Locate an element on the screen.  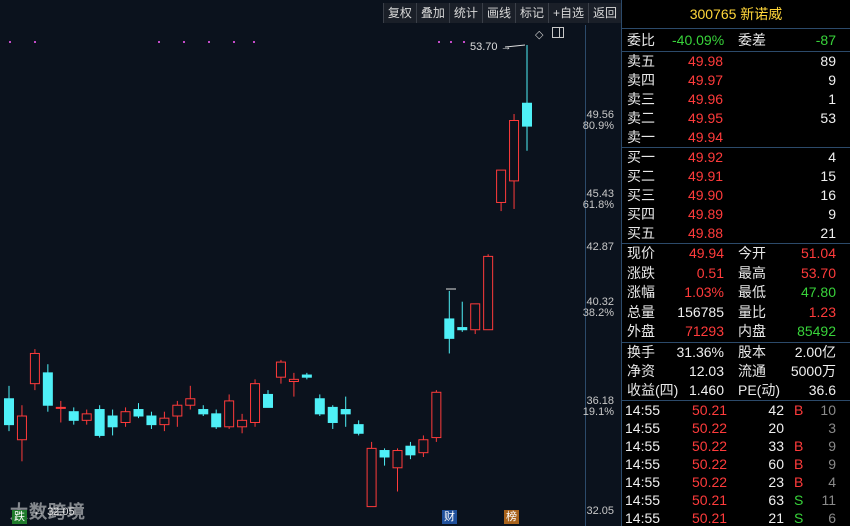
bid-price: 49.88 is located at coordinates (706, 233).